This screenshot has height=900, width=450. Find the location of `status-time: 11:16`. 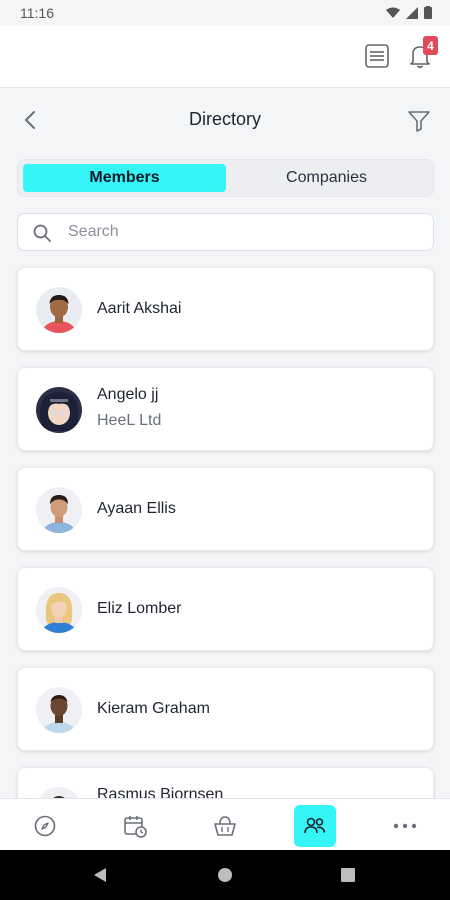

status-time: 11:16 is located at coordinates (37, 13).